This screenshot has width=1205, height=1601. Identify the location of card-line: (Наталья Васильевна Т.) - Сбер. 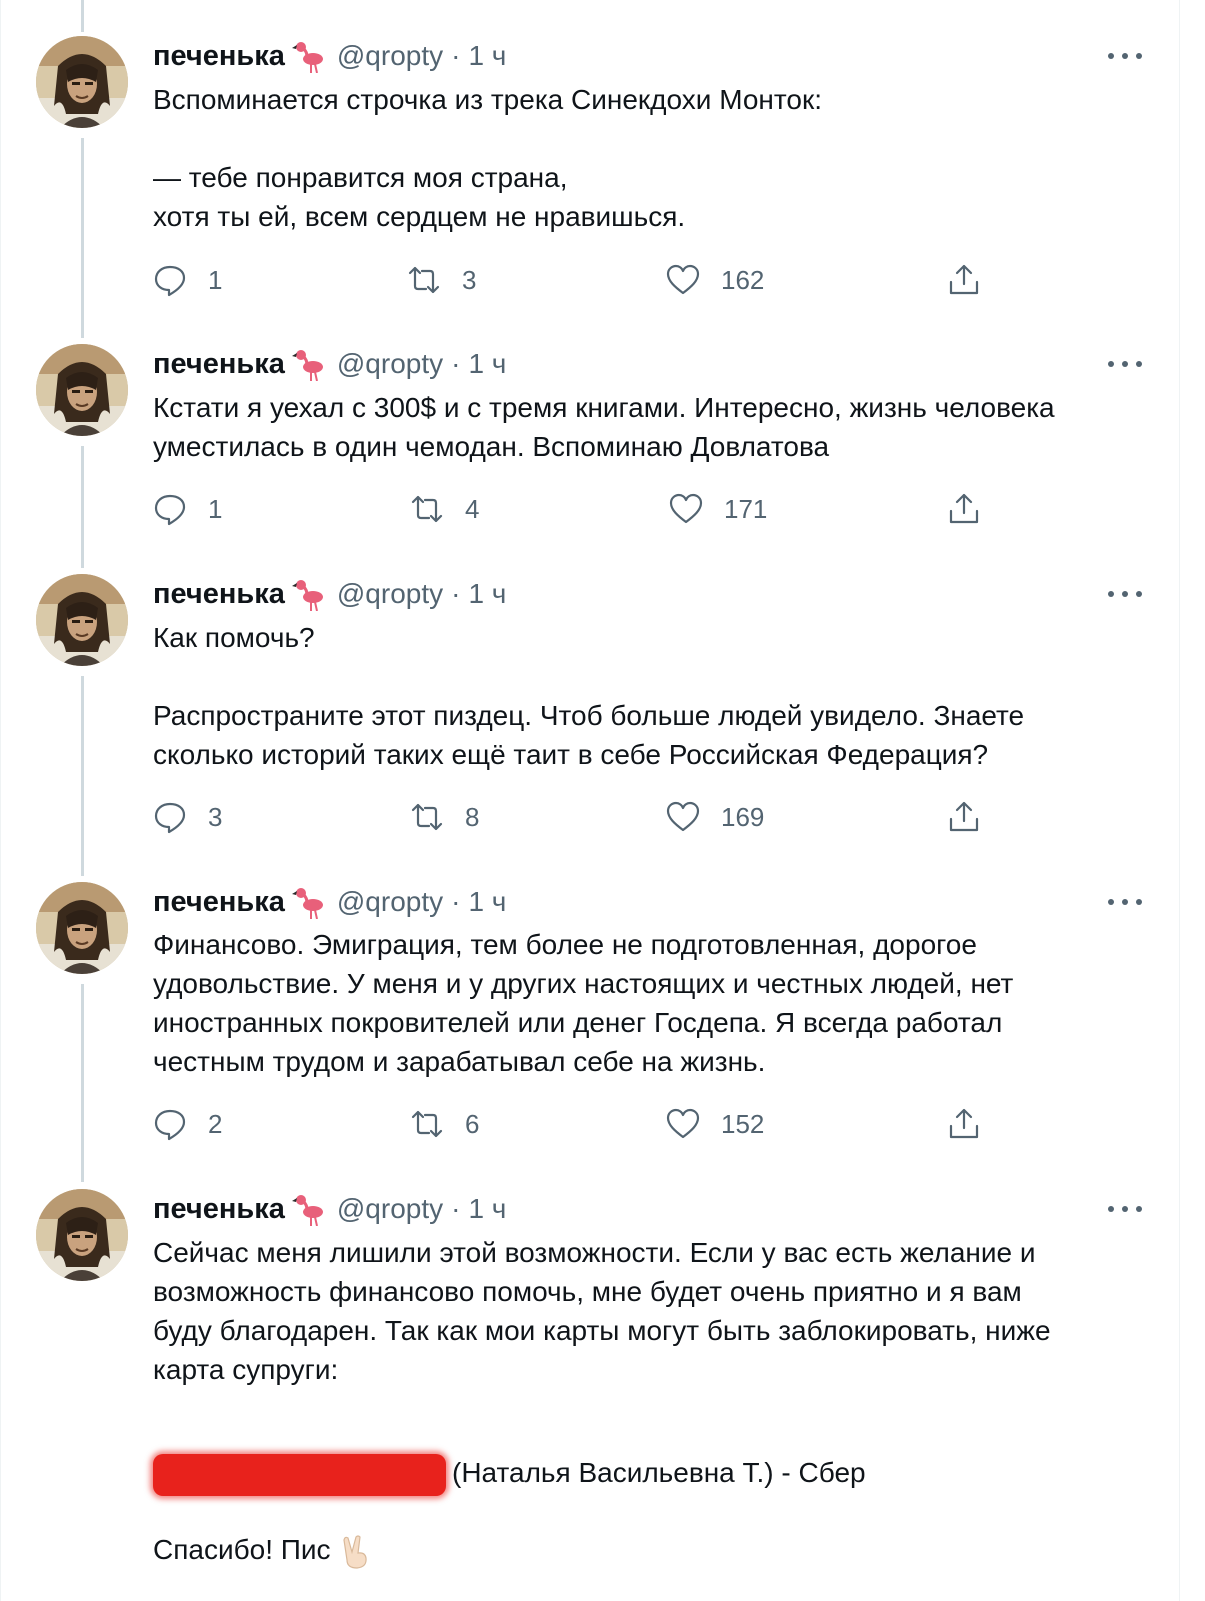
(509, 1474).